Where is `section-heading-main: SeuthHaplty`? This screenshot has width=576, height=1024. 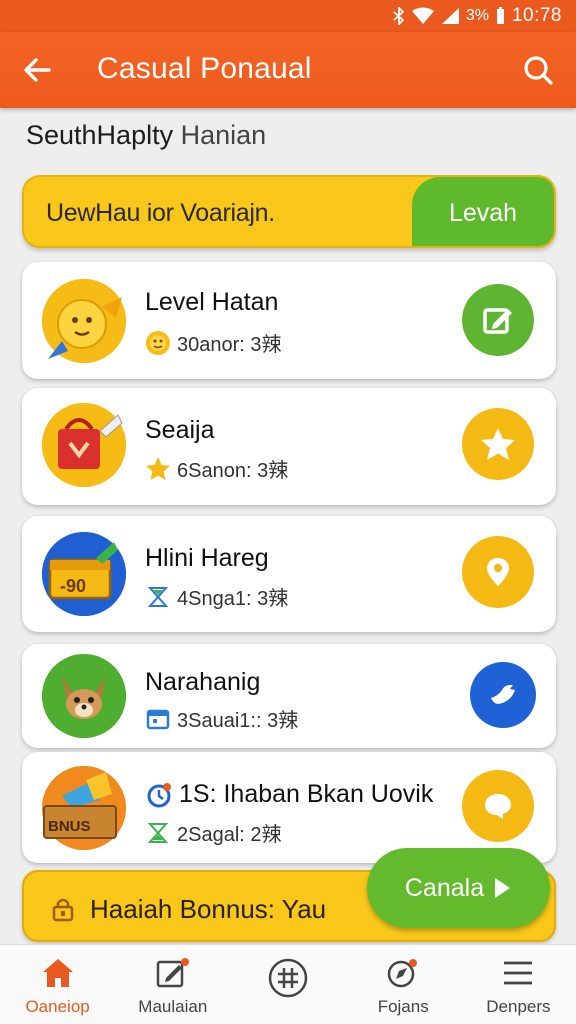
section-heading-main: SeuthHaplty is located at coordinates (100, 135).